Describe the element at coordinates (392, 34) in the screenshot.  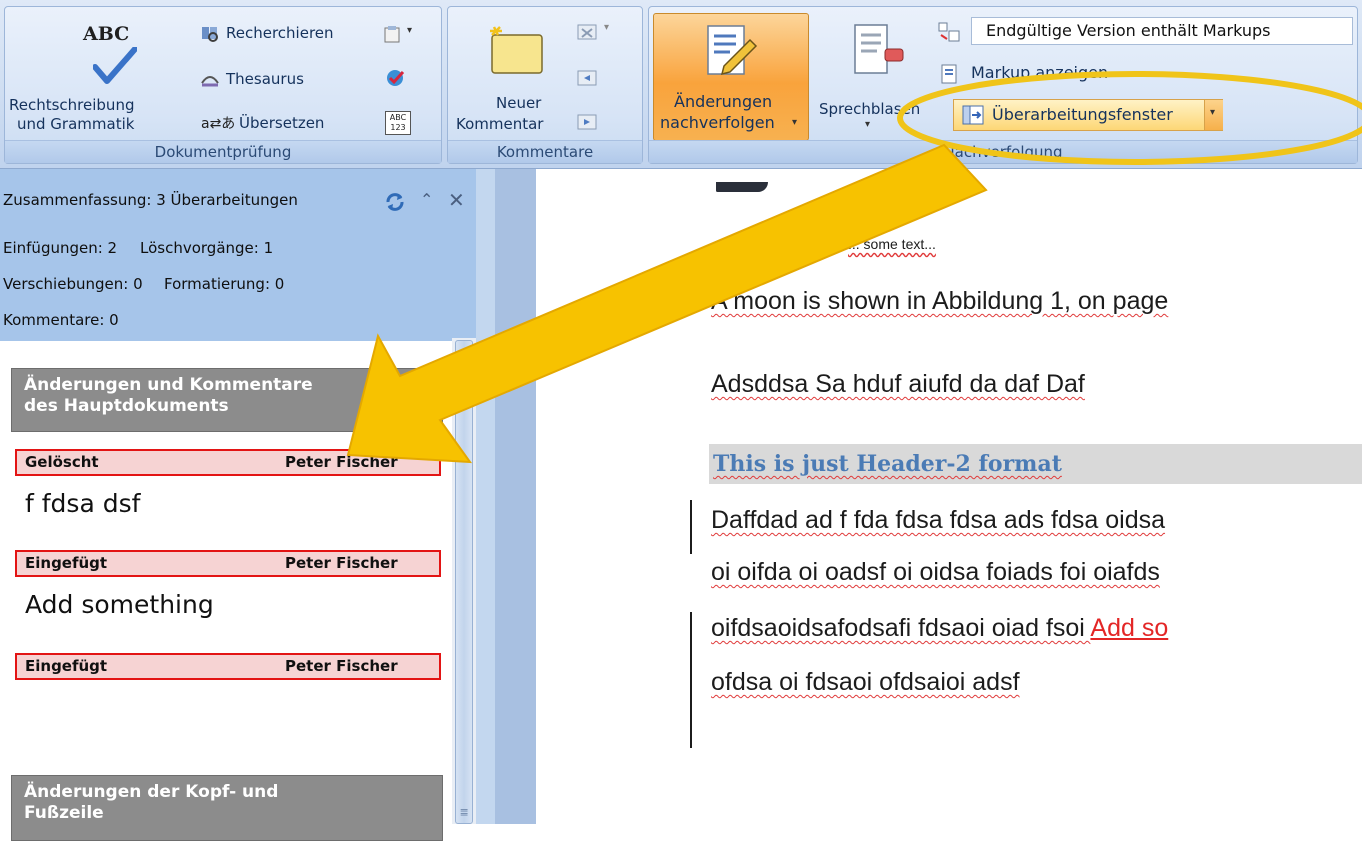
I see `language-icon` at that location.